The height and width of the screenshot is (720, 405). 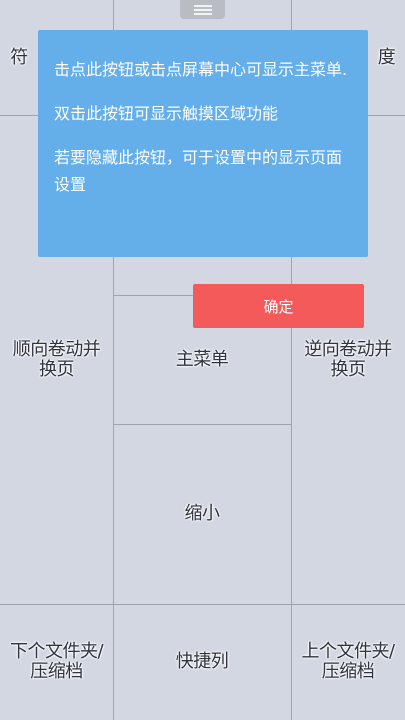 I want to click on zone-prev-folder-label: 上个文件夹/ 压缩档, so click(x=348, y=661).